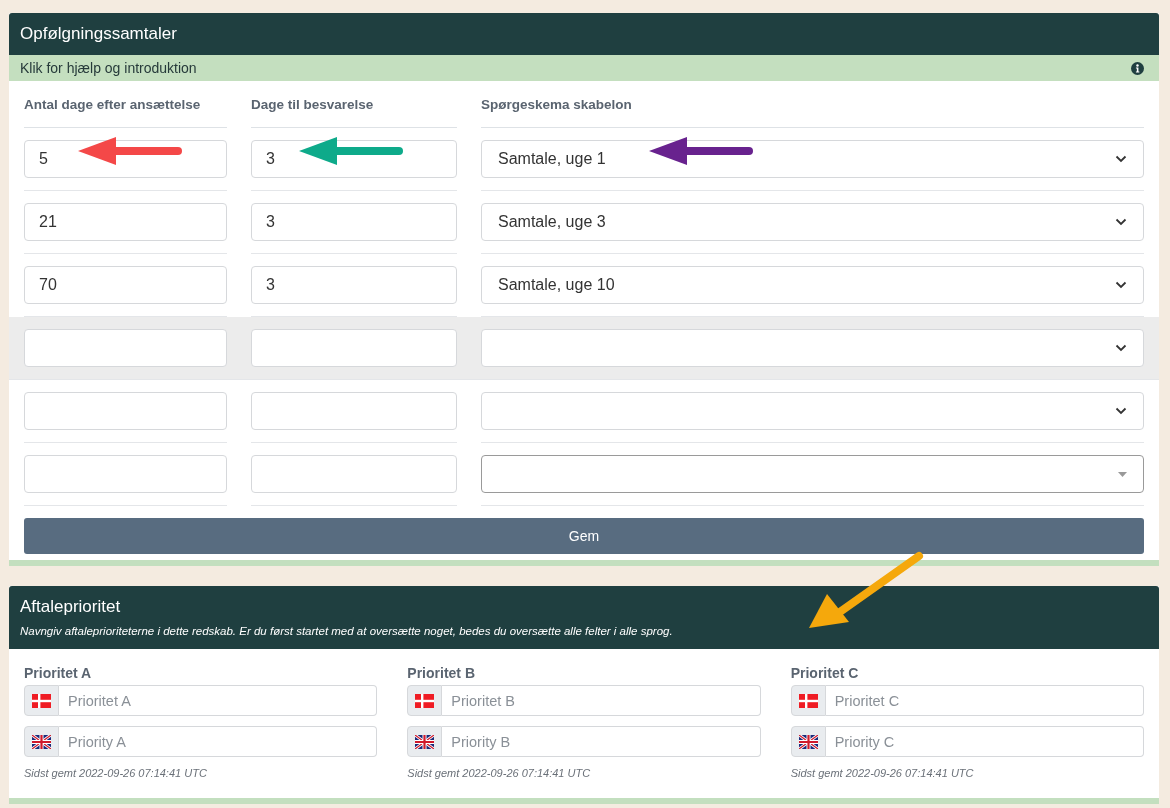  Describe the element at coordinates (601, 700) in the screenshot. I see `input-field: Prioritet B` at that location.